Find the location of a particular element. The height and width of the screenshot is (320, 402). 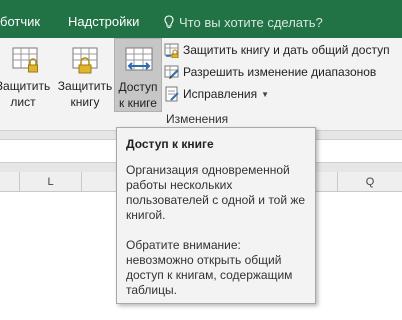

allow-edit-ranges-button: Разрешить изменение диапазонов is located at coordinates (270, 72).